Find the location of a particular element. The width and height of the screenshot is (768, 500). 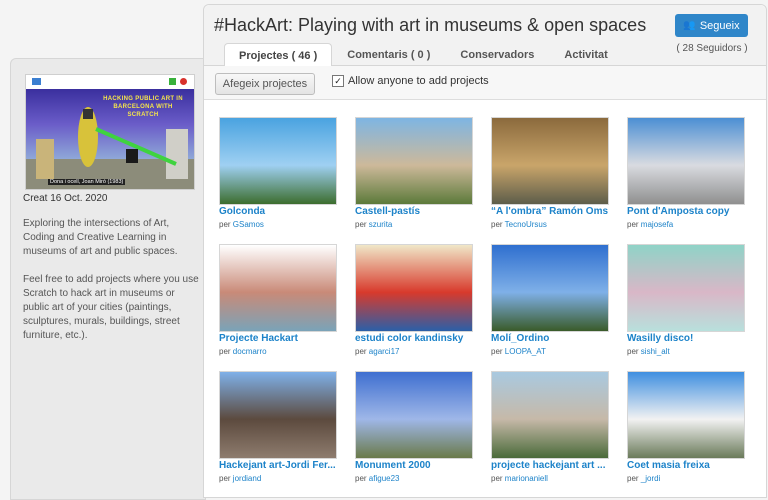

allow-label: Allow anyone to add projects is located at coordinates (418, 81).